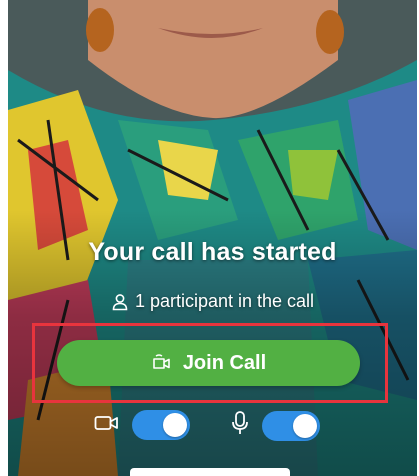 The height and width of the screenshot is (476, 419). What do you see at coordinates (212, 252) in the screenshot?
I see `call-status-title: Your call has started` at bounding box center [212, 252].